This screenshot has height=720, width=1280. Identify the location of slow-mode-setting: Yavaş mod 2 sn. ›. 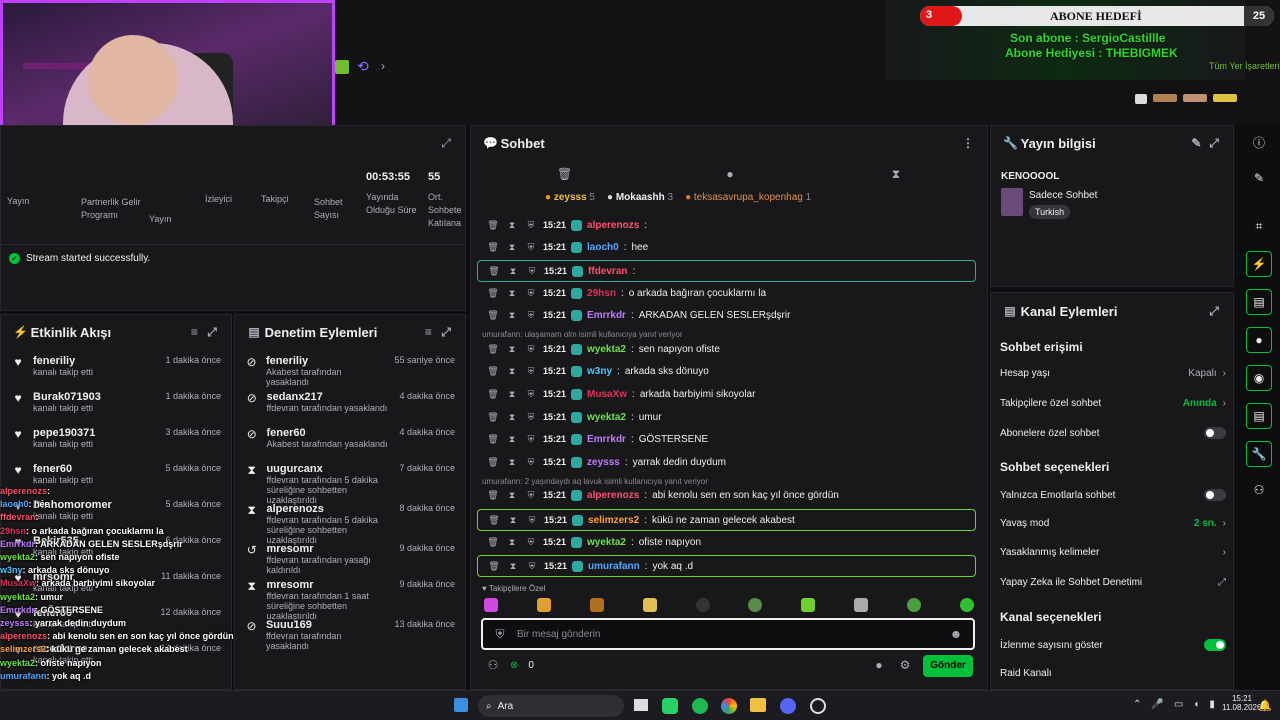
(1113, 523).